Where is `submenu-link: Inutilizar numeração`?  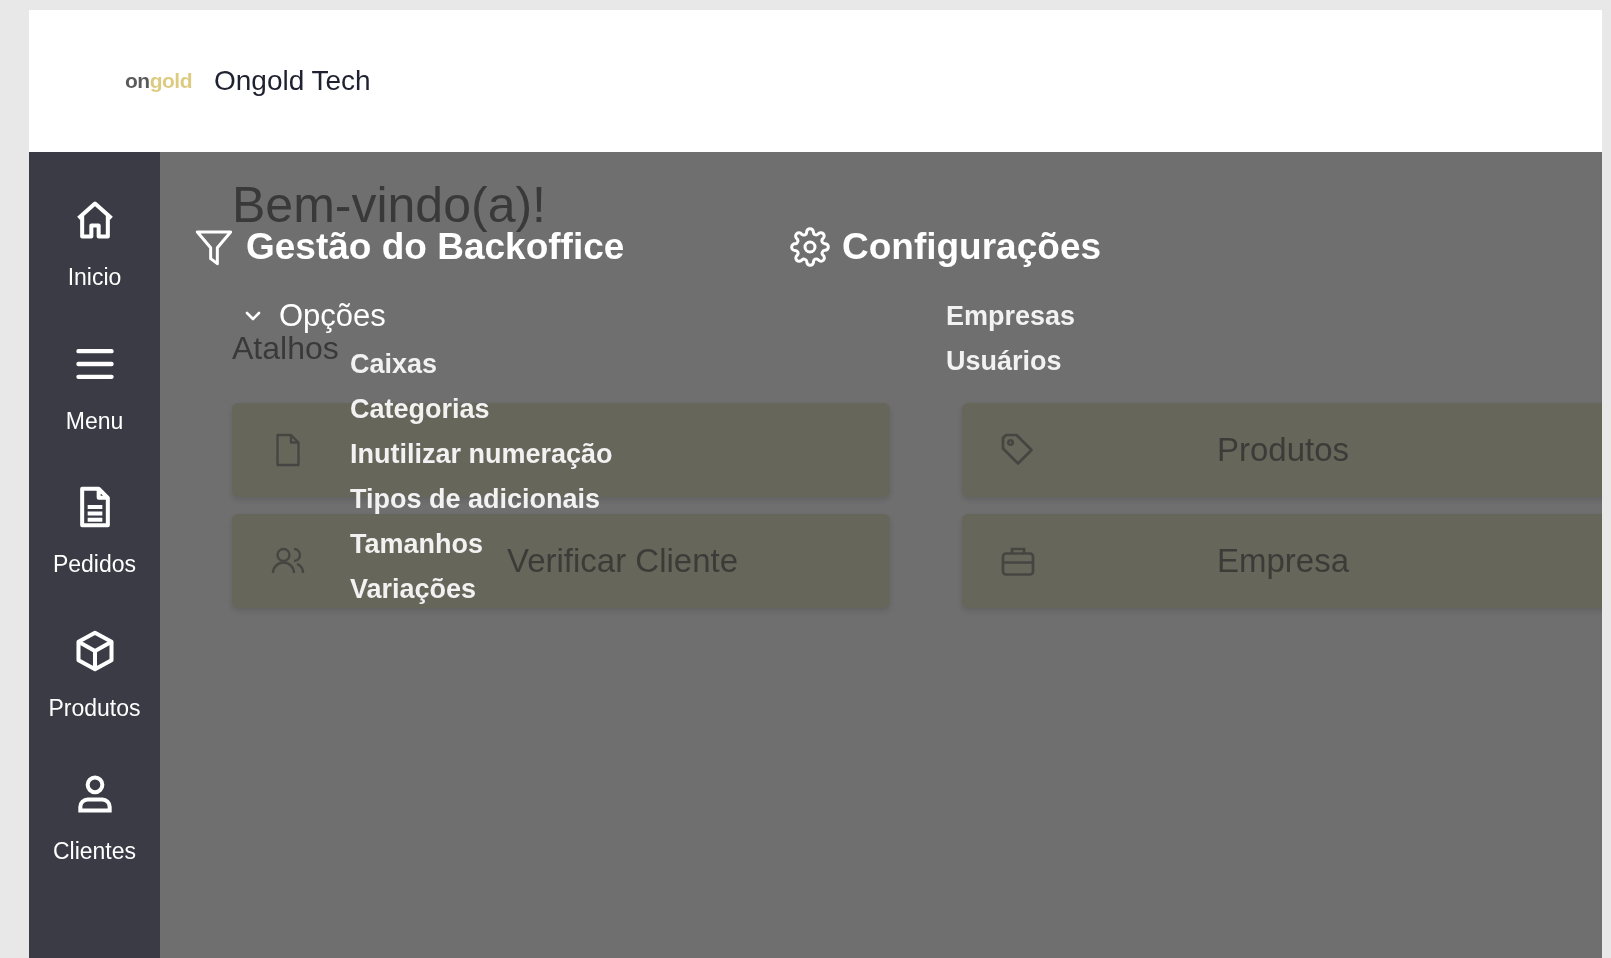
submenu-link: Inutilizar numeração is located at coordinates (481, 454).